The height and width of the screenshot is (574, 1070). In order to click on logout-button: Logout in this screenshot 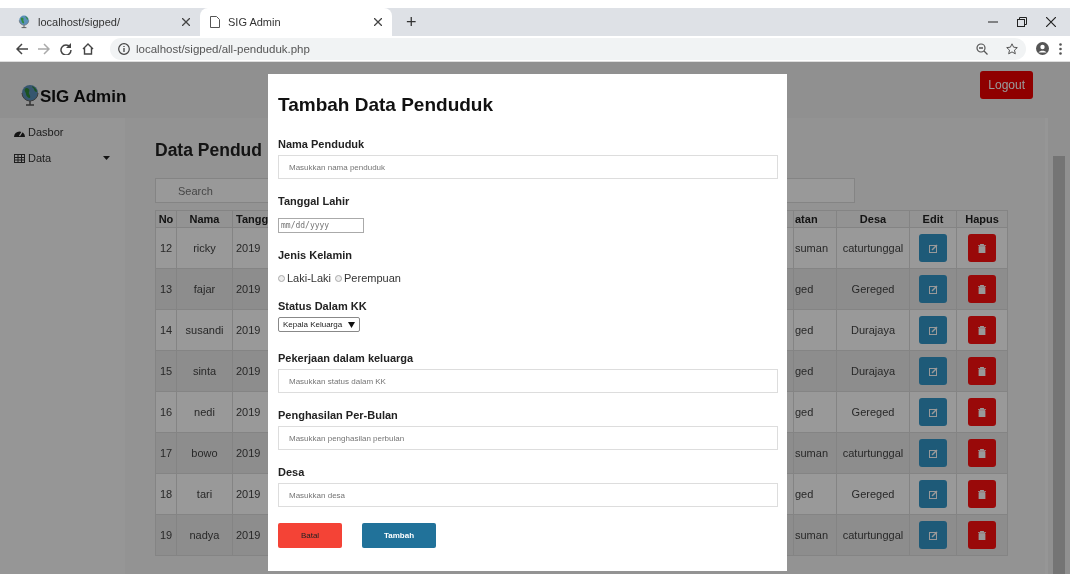, I will do `click(1006, 85)`.